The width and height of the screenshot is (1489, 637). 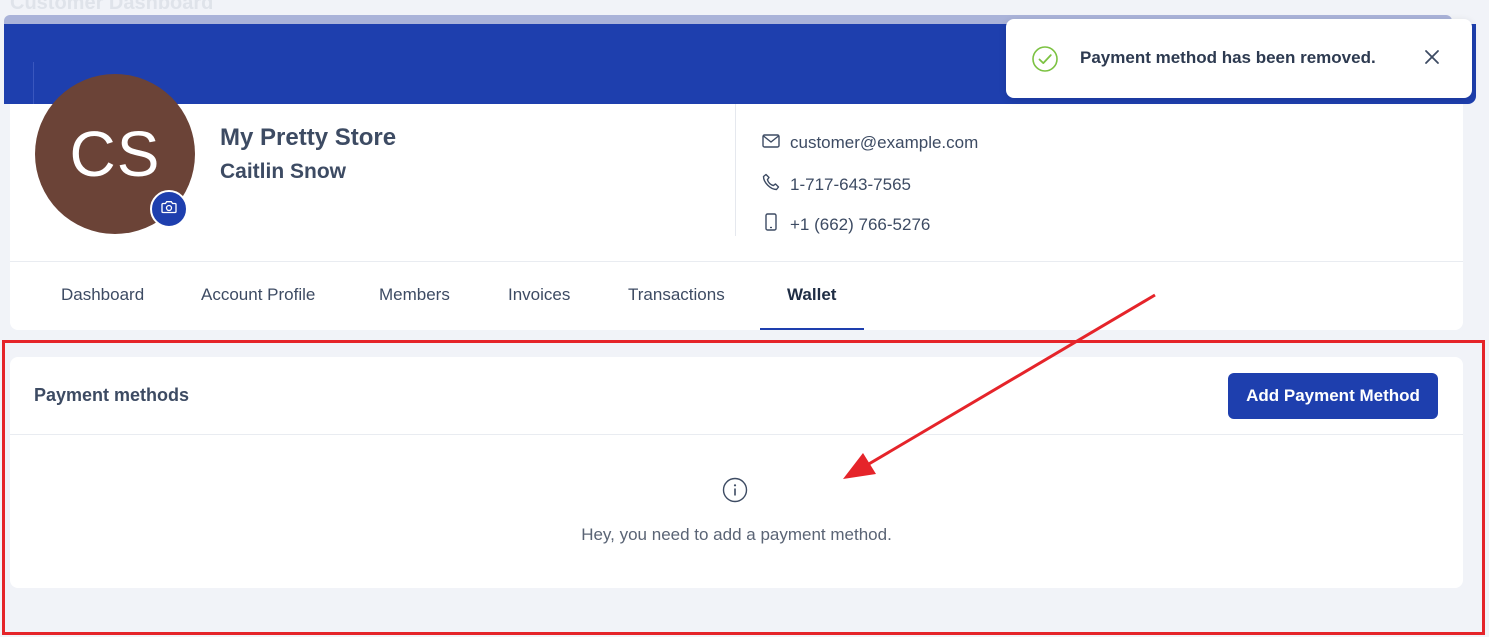 What do you see at coordinates (258, 295) in the screenshot?
I see `tab-account-profile: Account Profile` at bounding box center [258, 295].